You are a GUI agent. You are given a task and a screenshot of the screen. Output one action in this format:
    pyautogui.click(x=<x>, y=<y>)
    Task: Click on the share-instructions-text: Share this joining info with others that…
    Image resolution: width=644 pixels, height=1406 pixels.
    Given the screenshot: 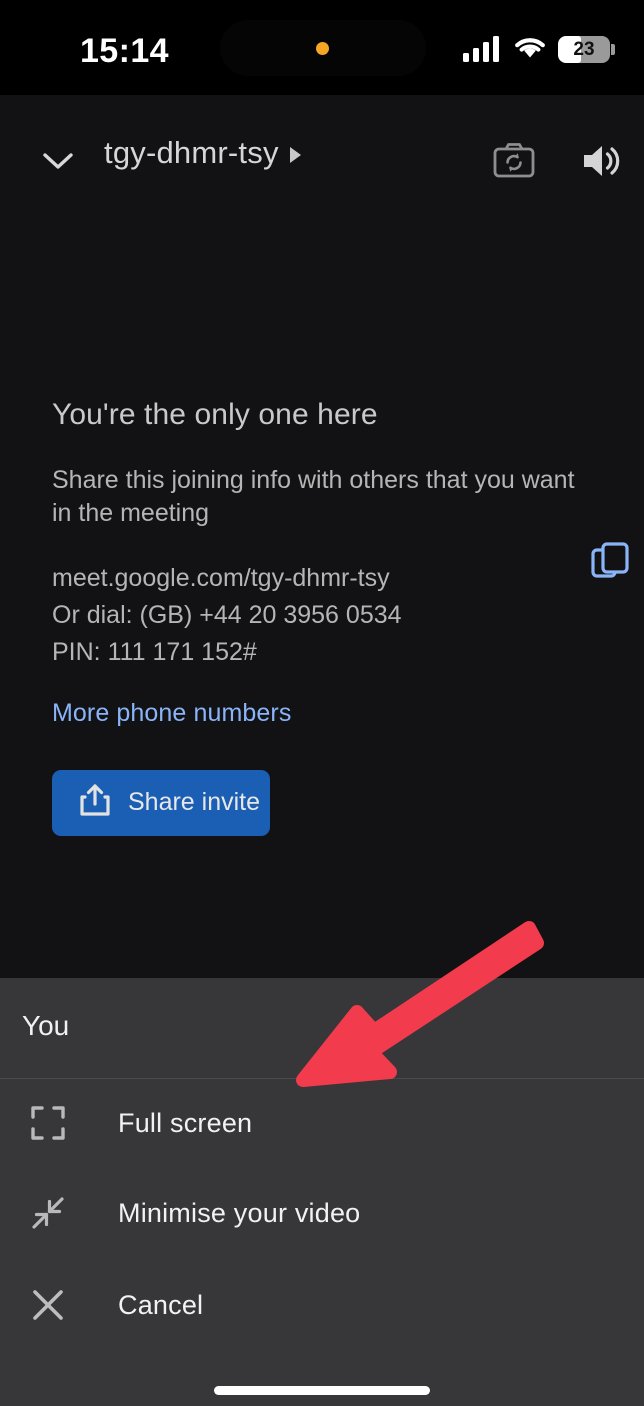 What is the action you would take?
    pyautogui.click(x=313, y=496)
    